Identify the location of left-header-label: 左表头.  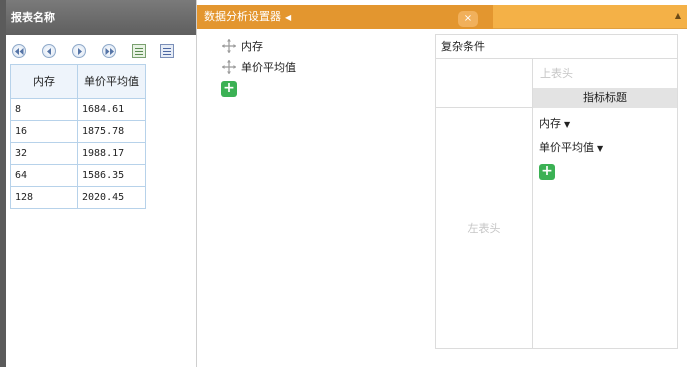
(484, 228).